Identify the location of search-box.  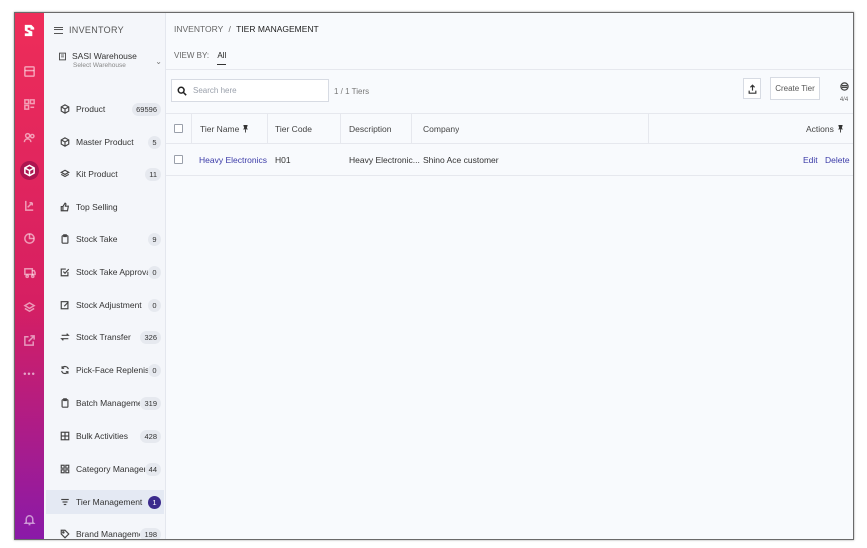
(250, 90).